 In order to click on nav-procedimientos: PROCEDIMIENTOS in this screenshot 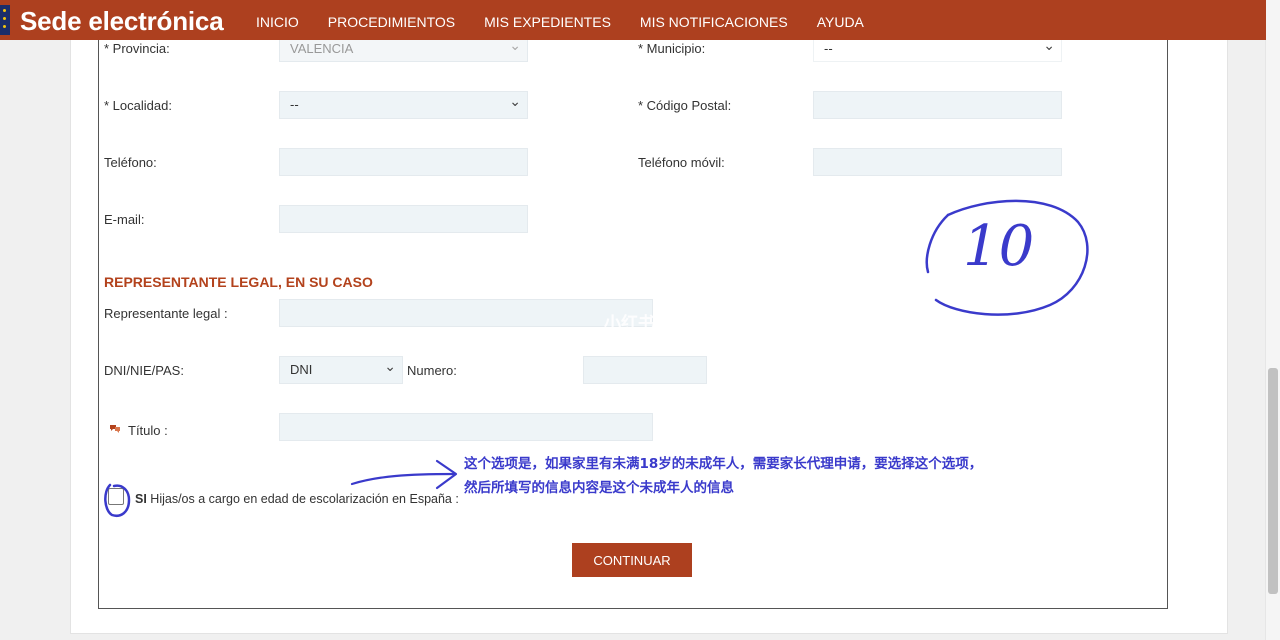, I will do `click(391, 22)`.